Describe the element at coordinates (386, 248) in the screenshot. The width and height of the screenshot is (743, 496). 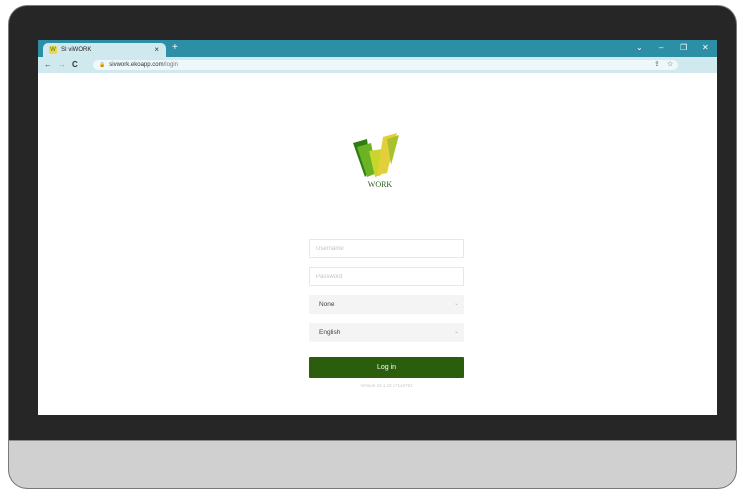
I see `username-input` at that location.